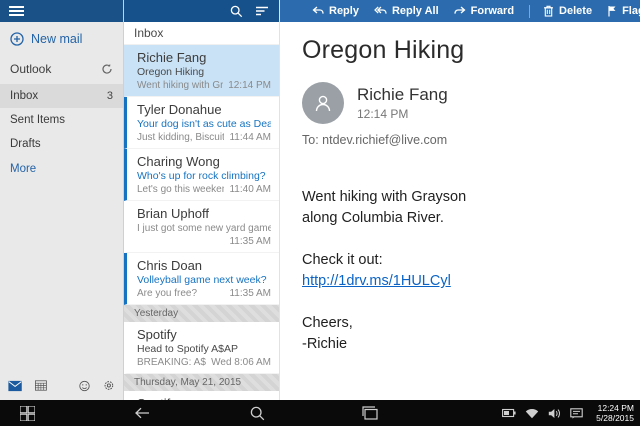 Image resolution: width=640 pixels, height=426 pixels. Describe the element at coordinates (201, 382) in the screenshot. I see `group-header-thursday: Thursday, May 21, 2015` at that location.